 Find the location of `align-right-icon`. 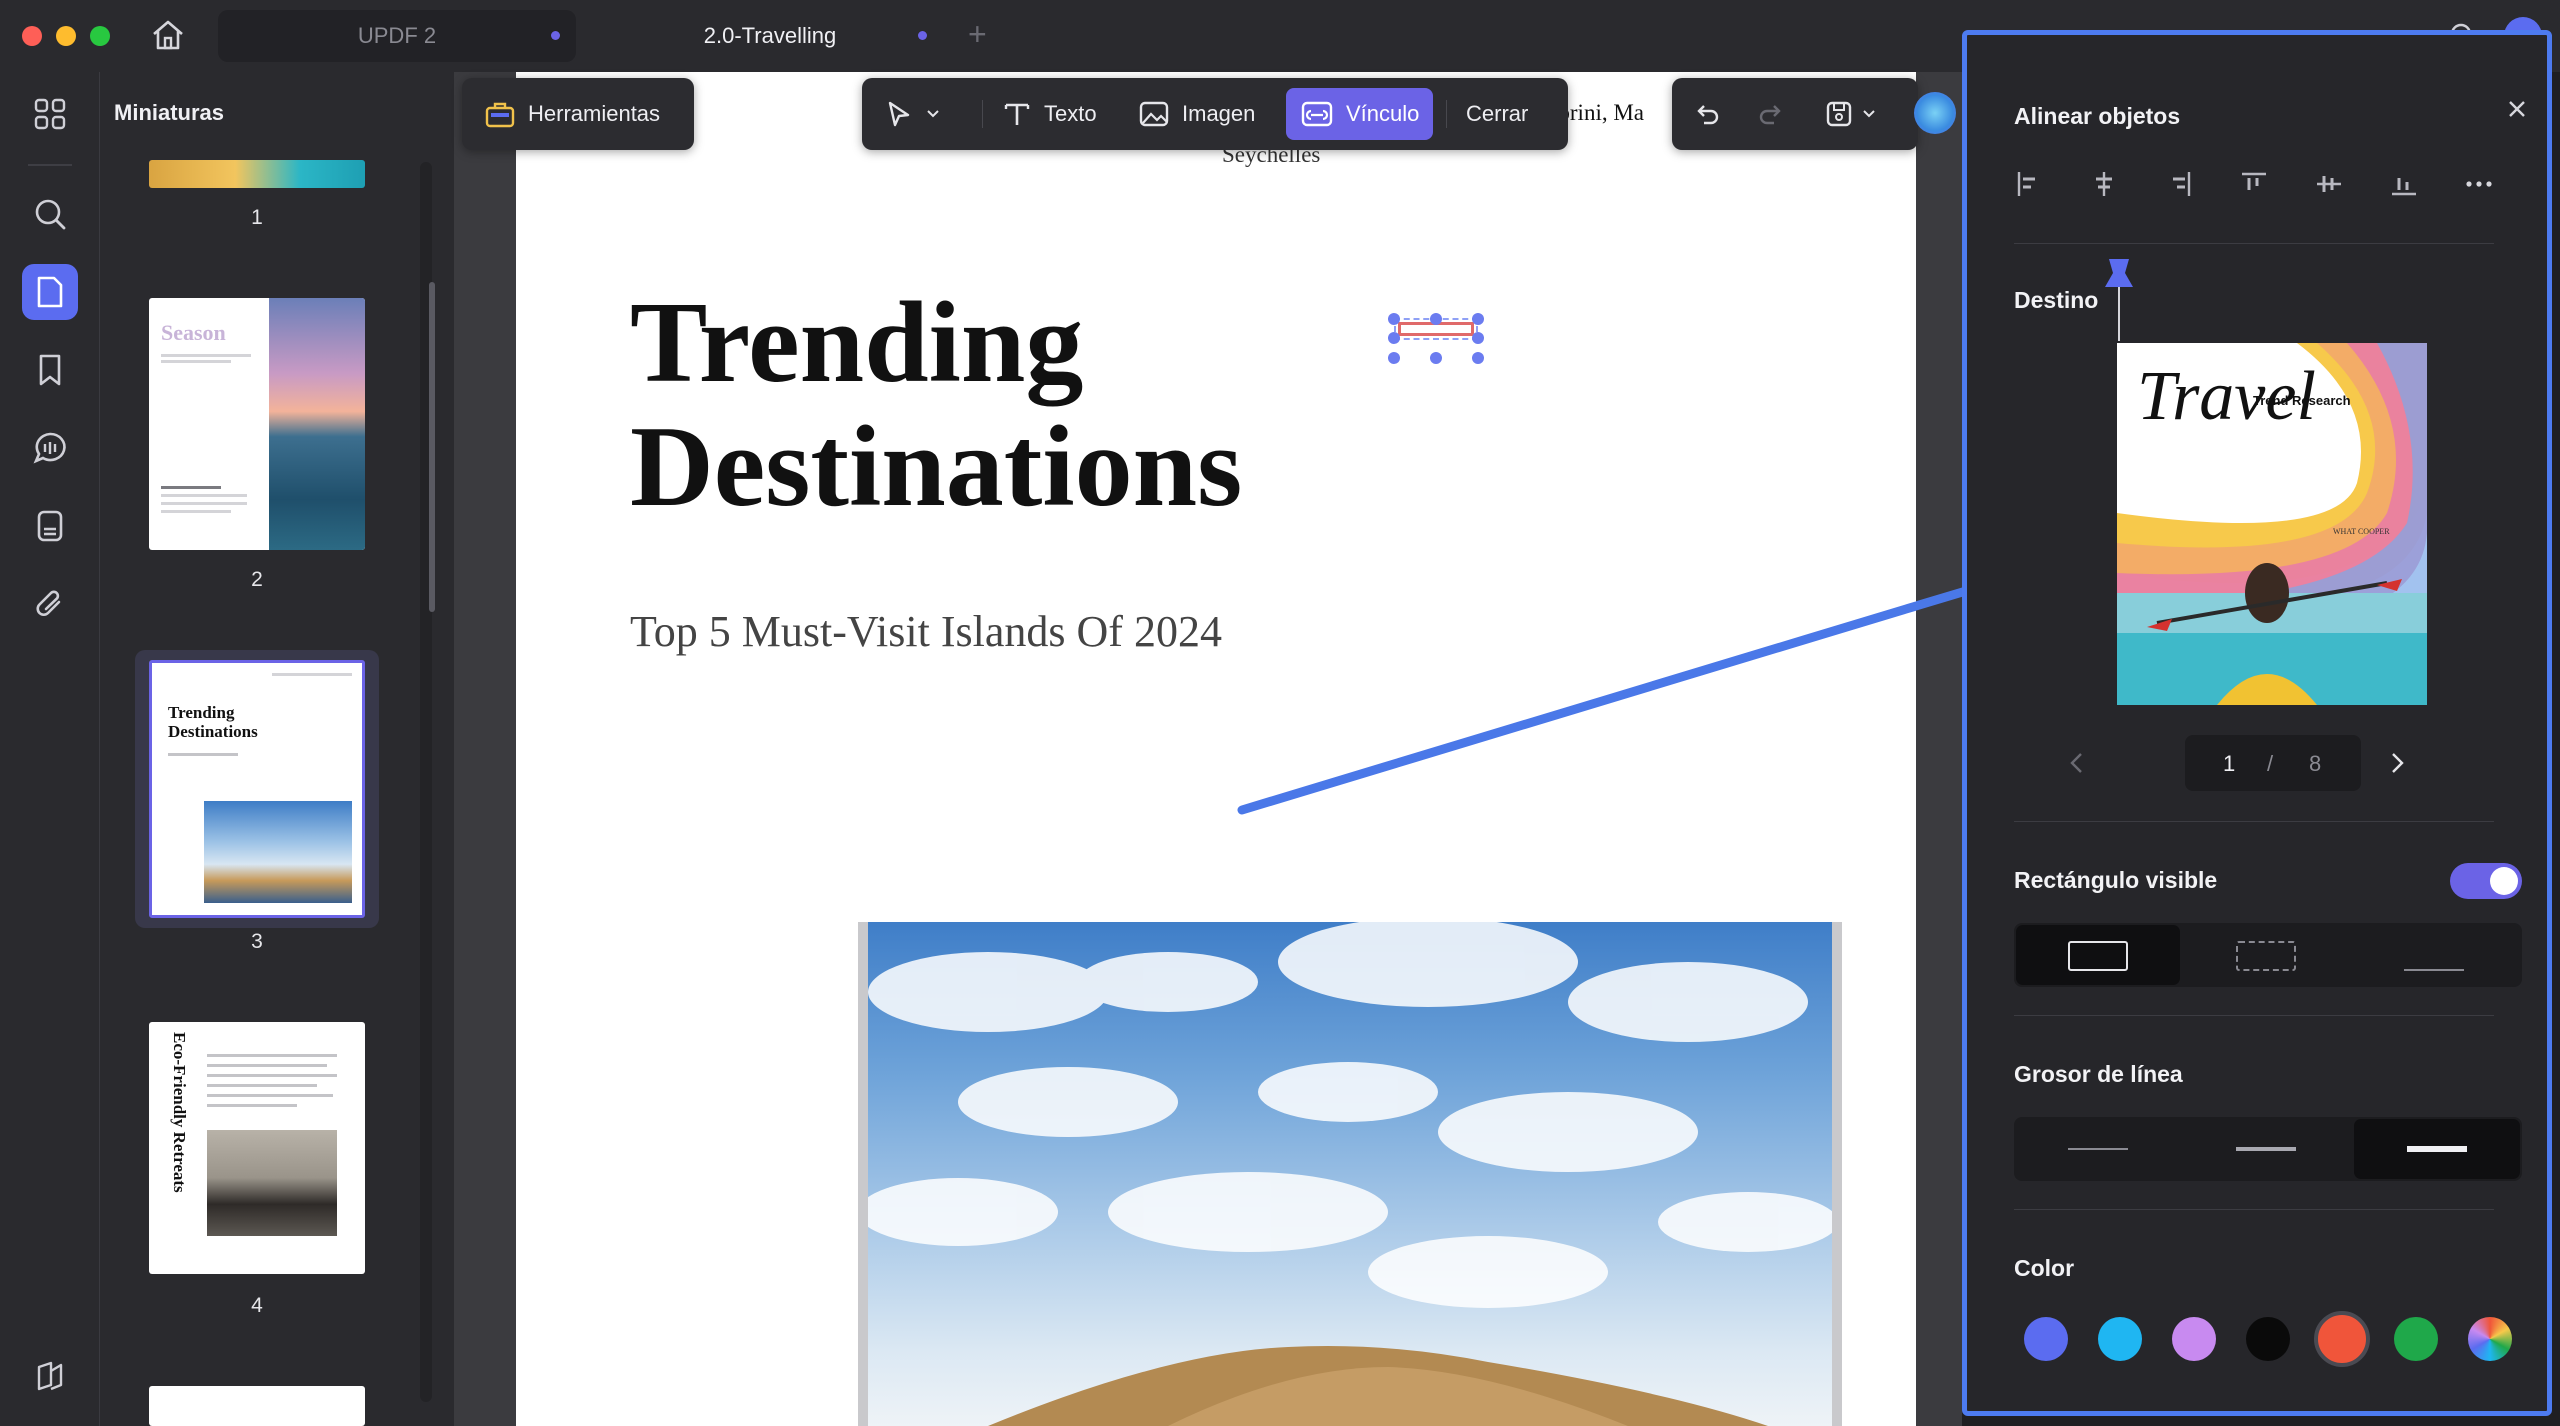

align-right-icon is located at coordinates (2179, 184).